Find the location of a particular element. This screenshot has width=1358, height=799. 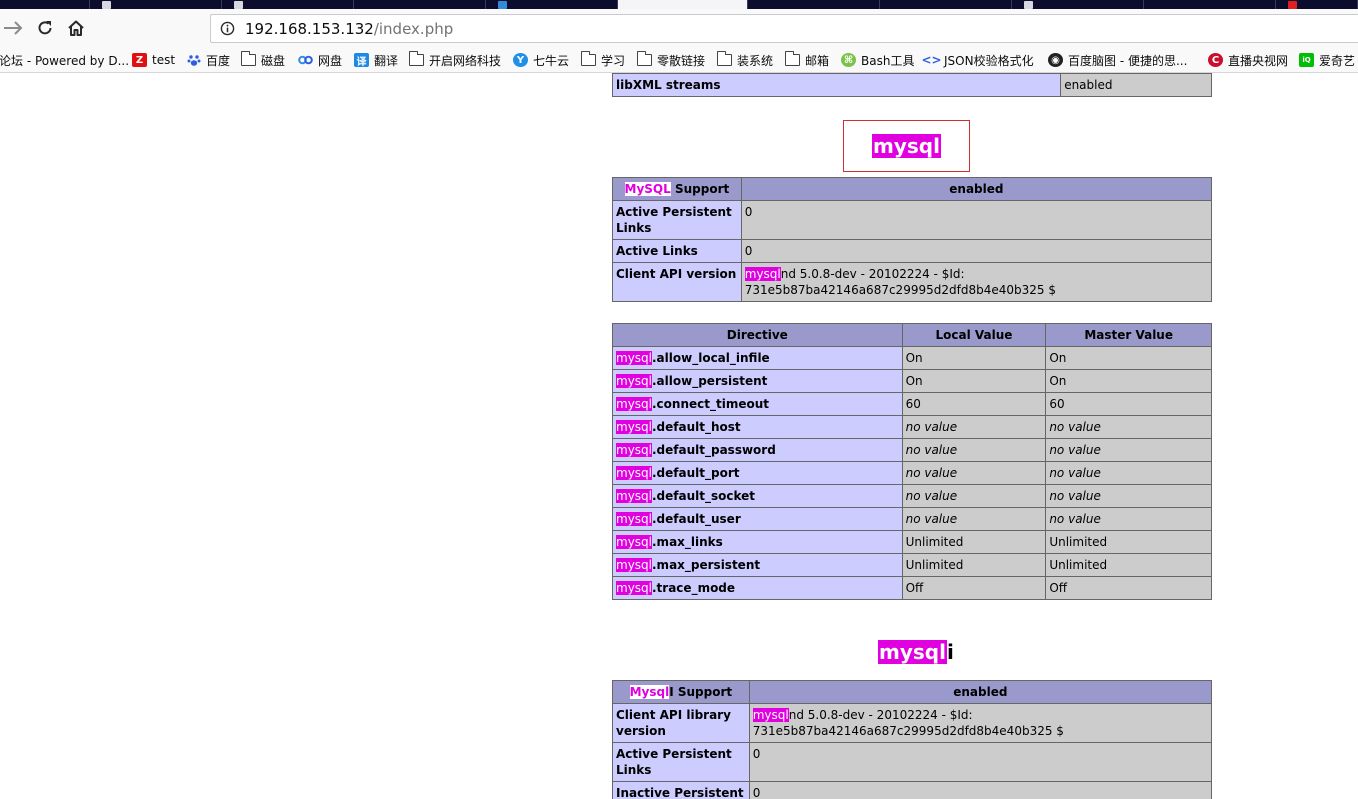

address-bar: 192.168.153.132/index.php is located at coordinates (784, 28).